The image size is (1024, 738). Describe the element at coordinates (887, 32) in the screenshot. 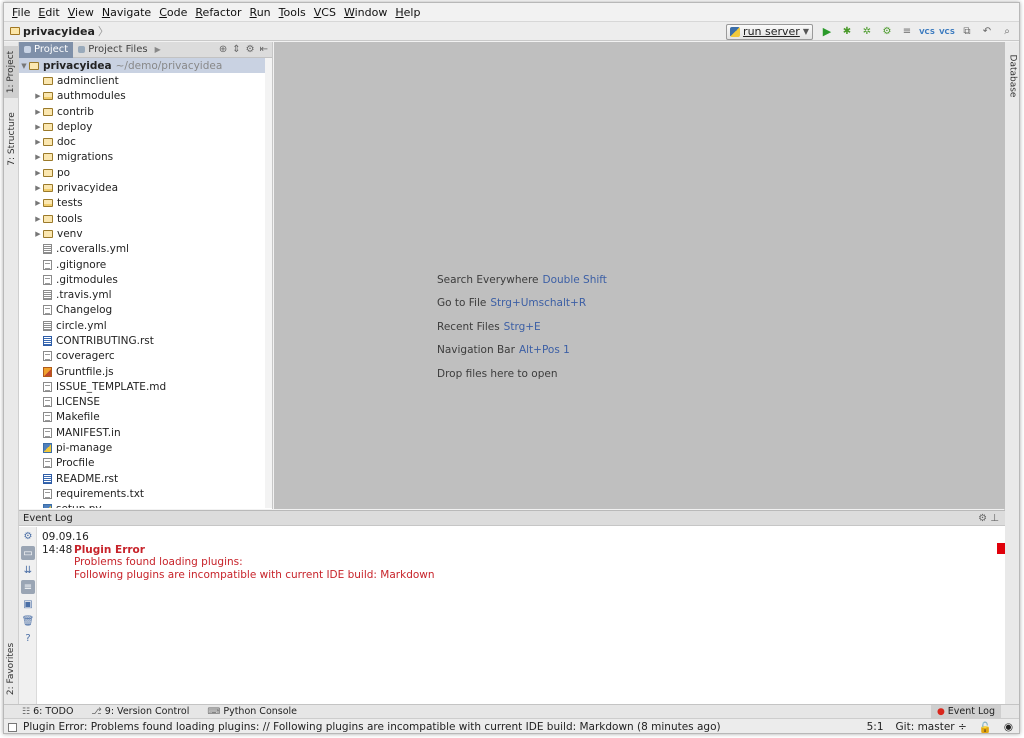

I see `profile-icon: ⚙` at that location.